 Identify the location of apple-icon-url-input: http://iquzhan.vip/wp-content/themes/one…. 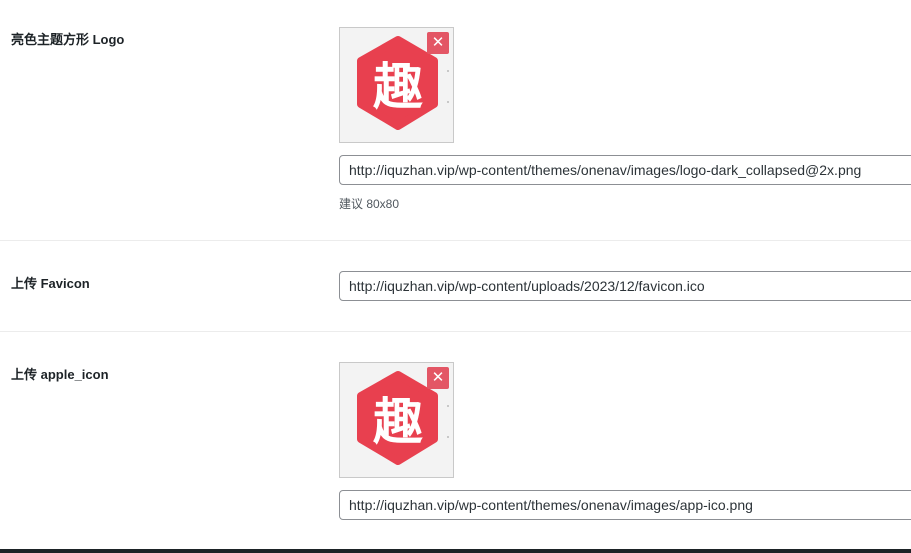
(625, 505).